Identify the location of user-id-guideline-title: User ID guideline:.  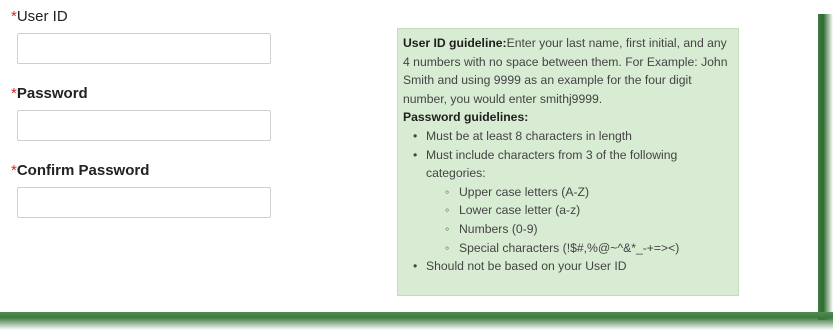
(455, 43).